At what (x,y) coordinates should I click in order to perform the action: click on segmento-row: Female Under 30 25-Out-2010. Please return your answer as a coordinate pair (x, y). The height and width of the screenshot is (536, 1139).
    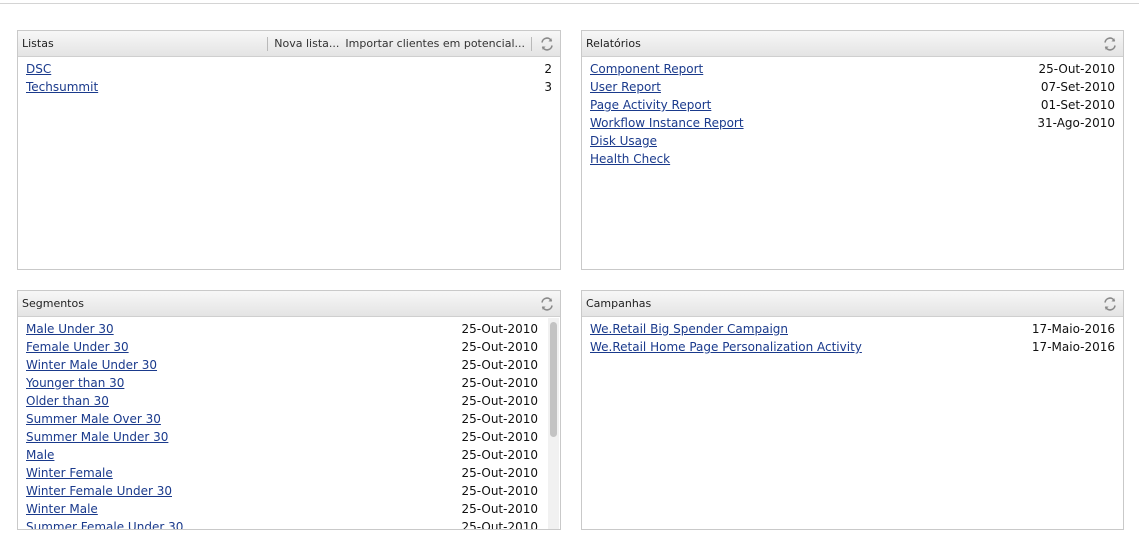
    Looking at the image, I should click on (282, 347).